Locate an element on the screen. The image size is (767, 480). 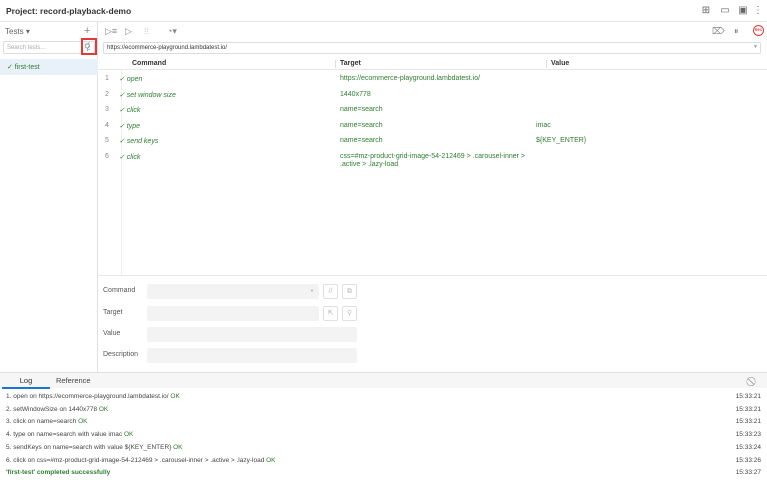
new-project-icon: ⊞ is located at coordinates (706, 11).